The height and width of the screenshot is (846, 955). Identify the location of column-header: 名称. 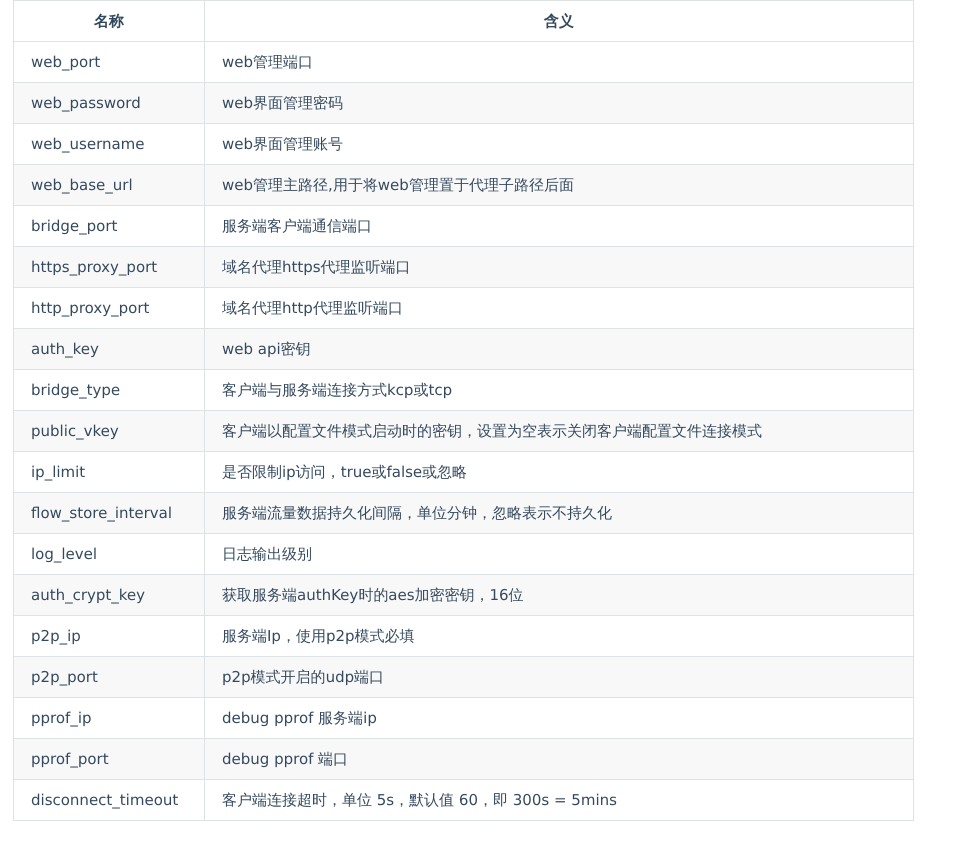
(109, 21).